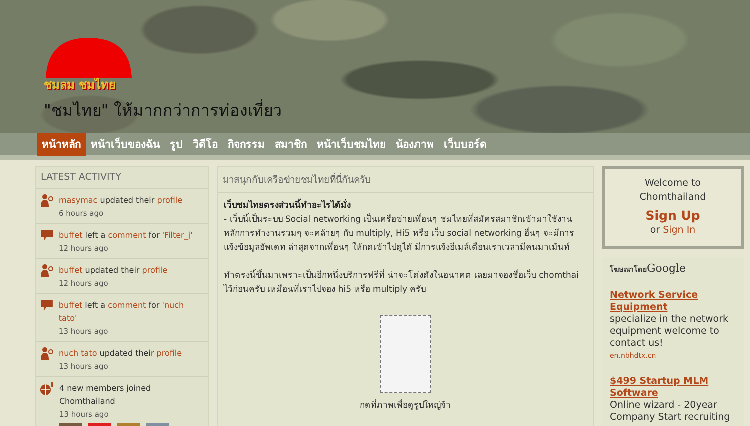  What do you see at coordinates (673, 191) in the screenshot?
I see `welcome-text: Welcome to Chomthailand` at bounding box center [673, 191].